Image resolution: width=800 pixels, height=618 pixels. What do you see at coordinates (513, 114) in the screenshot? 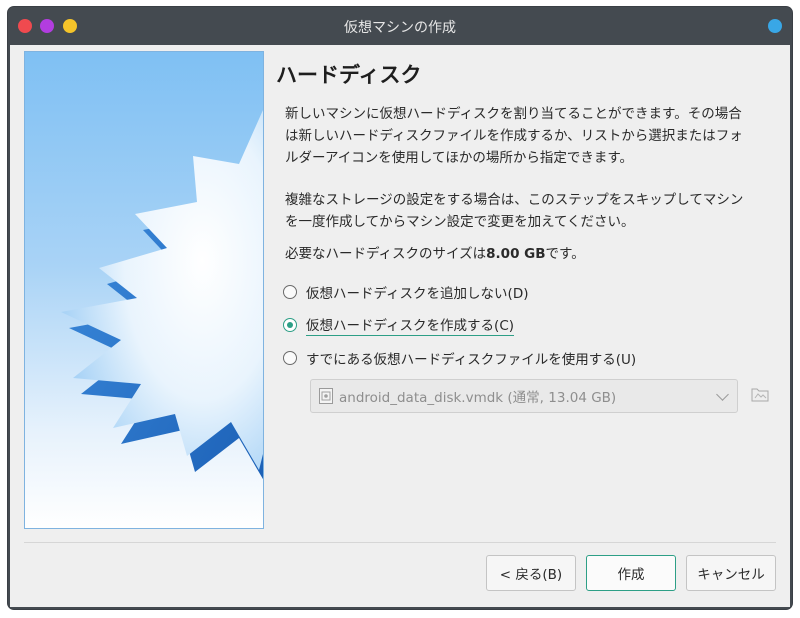
I see `description-line: 新しいマシンに仮想ハードディスクを割り当てることができます。その場合` at bounding box center [513, 114].